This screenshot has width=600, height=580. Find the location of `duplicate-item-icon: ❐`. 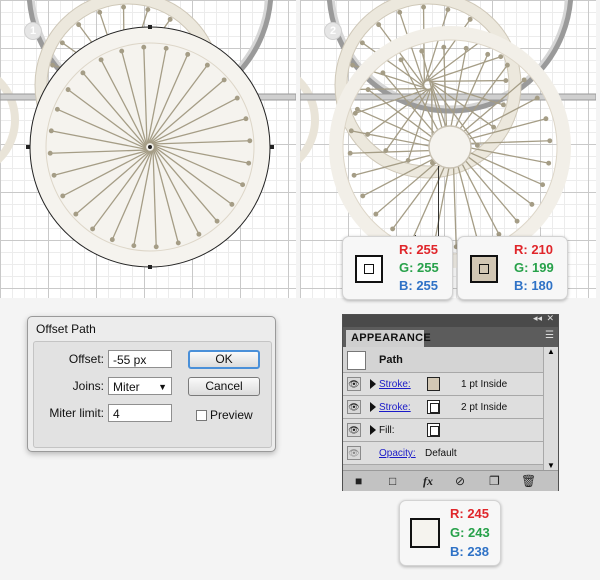

duplicate-item-icon: ❐ is located at coordinates (494, 481).